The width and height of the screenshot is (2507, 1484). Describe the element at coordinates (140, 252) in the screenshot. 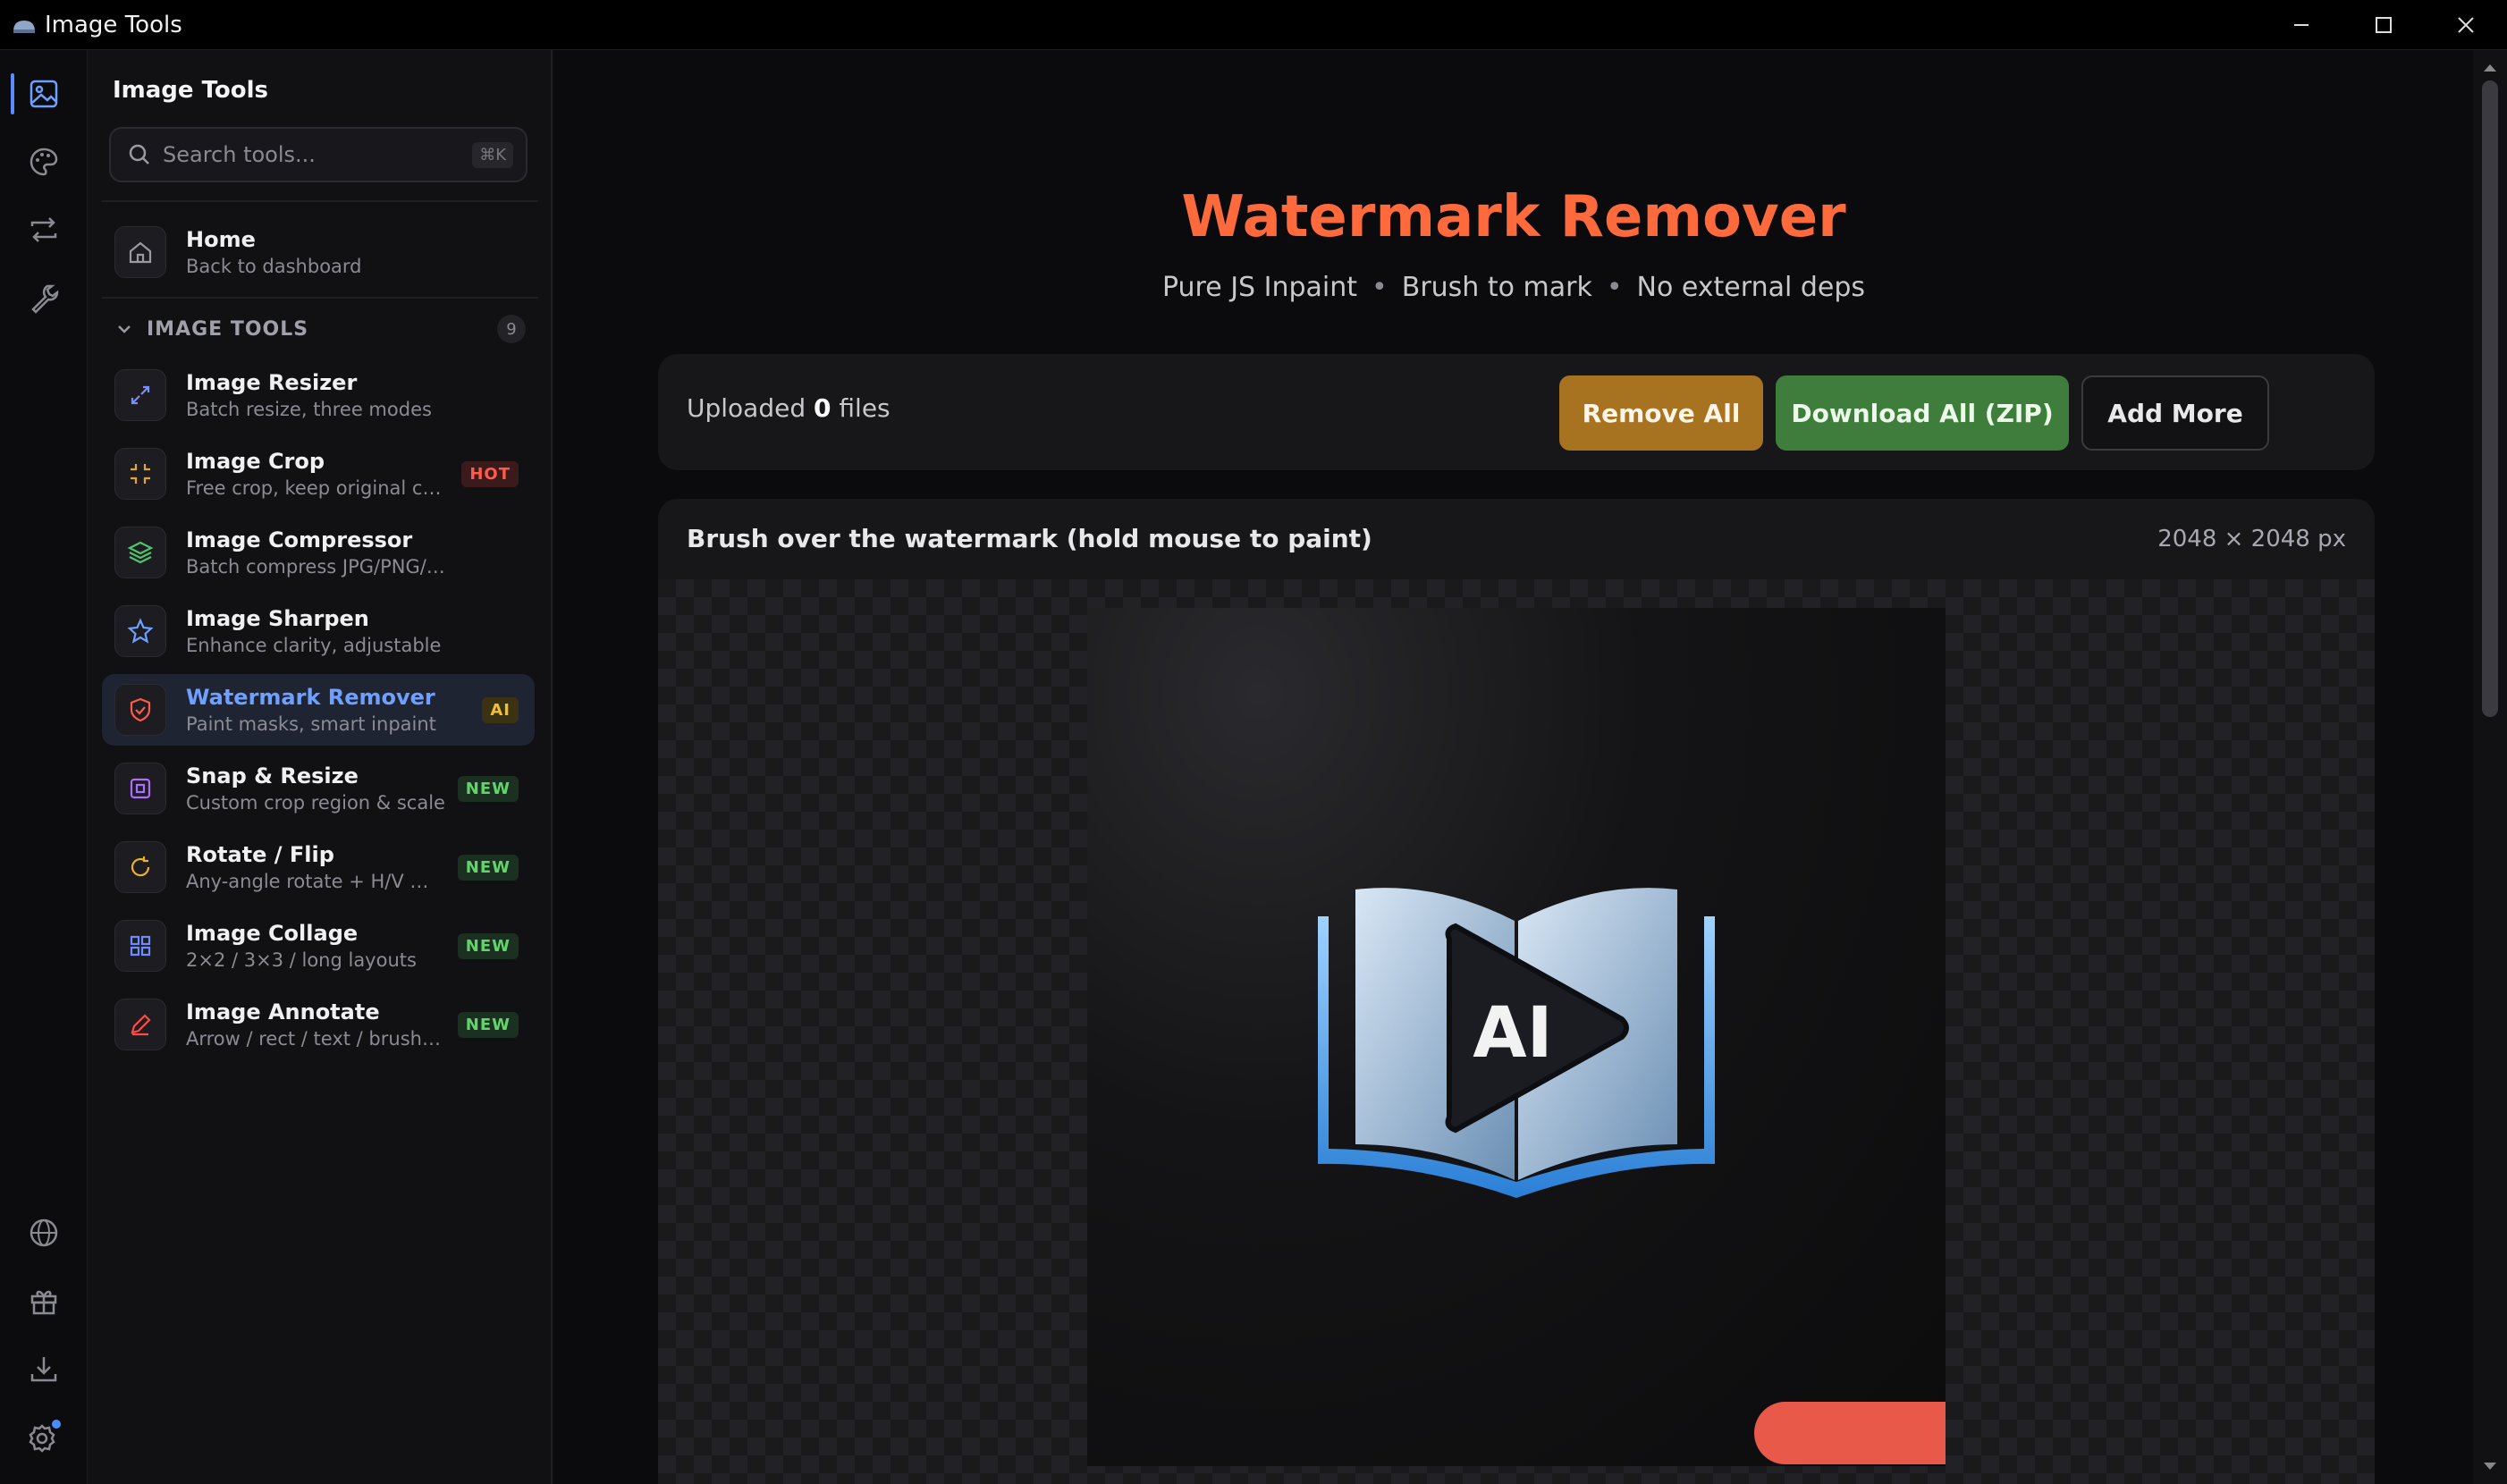

I see `home-icon` at that location.